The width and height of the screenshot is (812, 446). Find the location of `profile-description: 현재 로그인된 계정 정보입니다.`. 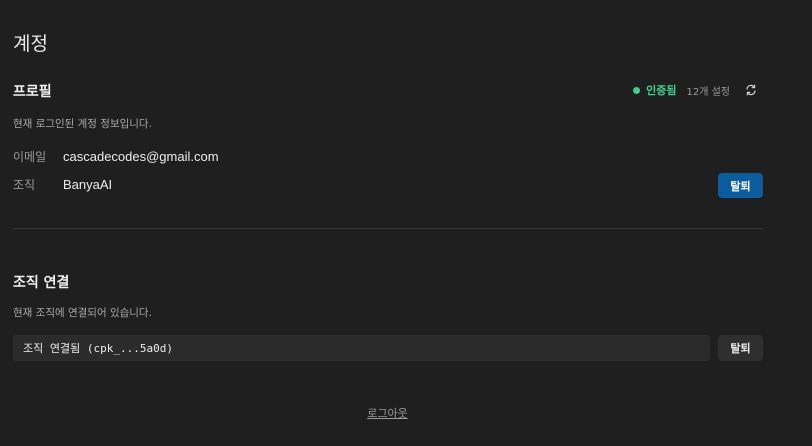

profile-description: 현재 로그인된 계정 정보입니다. is located at coordinates (82, 124).